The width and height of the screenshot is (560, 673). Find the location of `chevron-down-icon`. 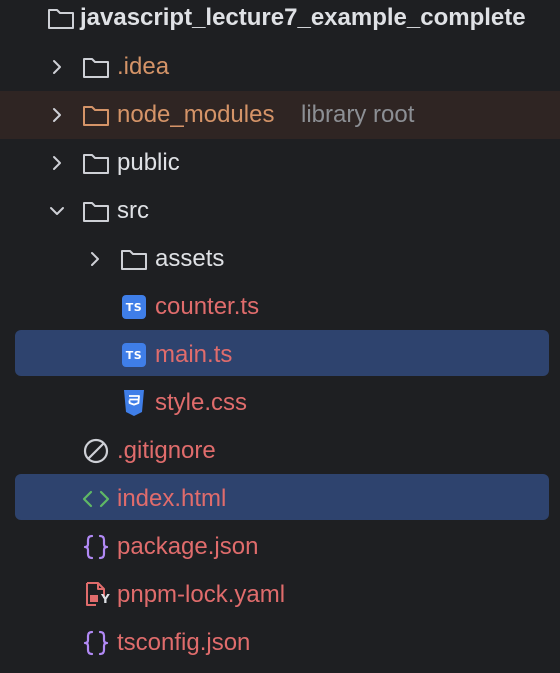

chevron-down-icon is located at coordinates (57, 211).